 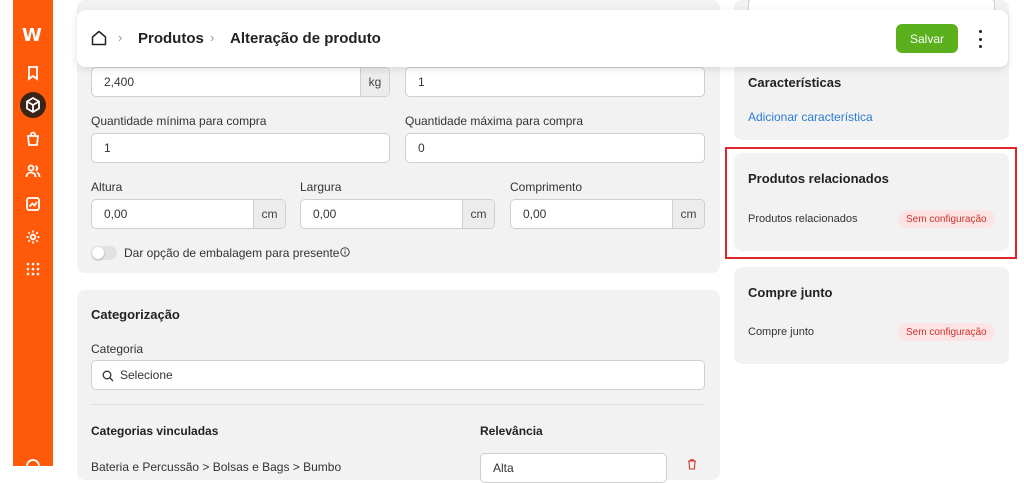 I want to click on more-options-icon, so click(x=980, y=39).